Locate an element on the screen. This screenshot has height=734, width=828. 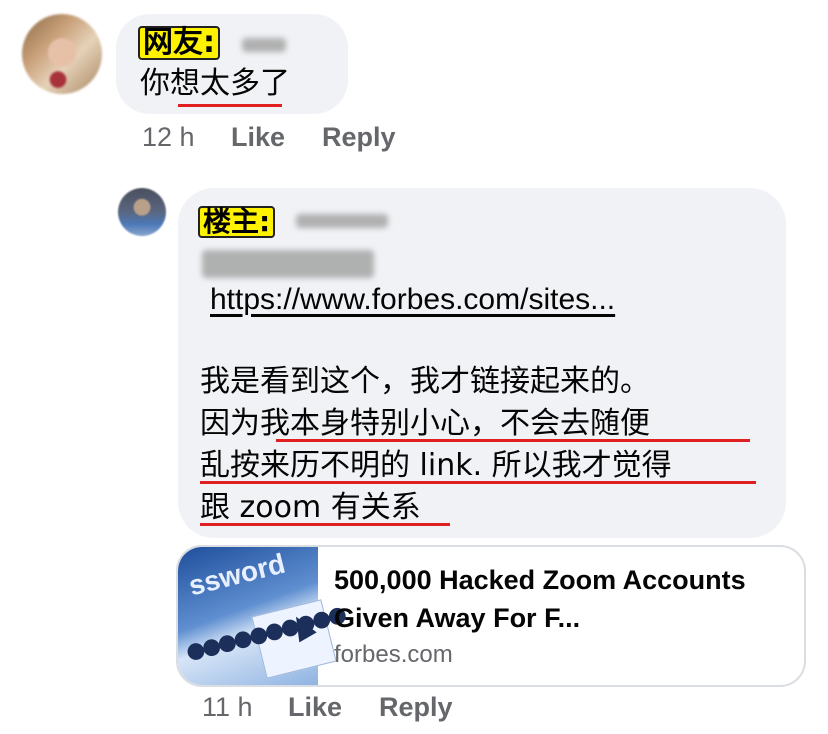
thumbnail-text: ssword is located at coordinates (237, 574).